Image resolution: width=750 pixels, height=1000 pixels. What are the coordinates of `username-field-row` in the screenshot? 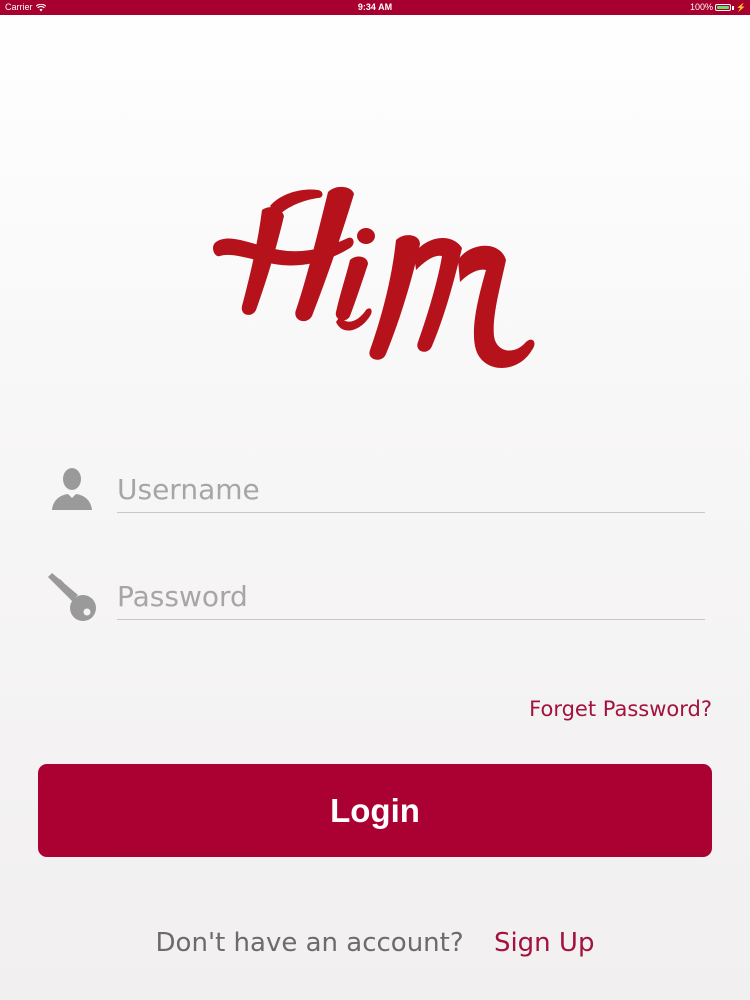 It's located at (377, 493).